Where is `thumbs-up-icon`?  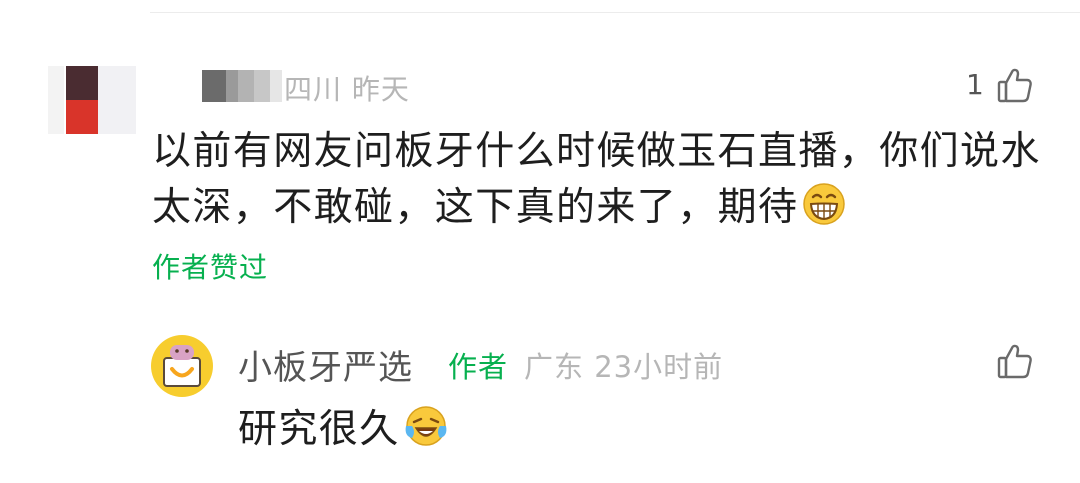 thumbs-up-icon is located at coordinates (1015, 85).